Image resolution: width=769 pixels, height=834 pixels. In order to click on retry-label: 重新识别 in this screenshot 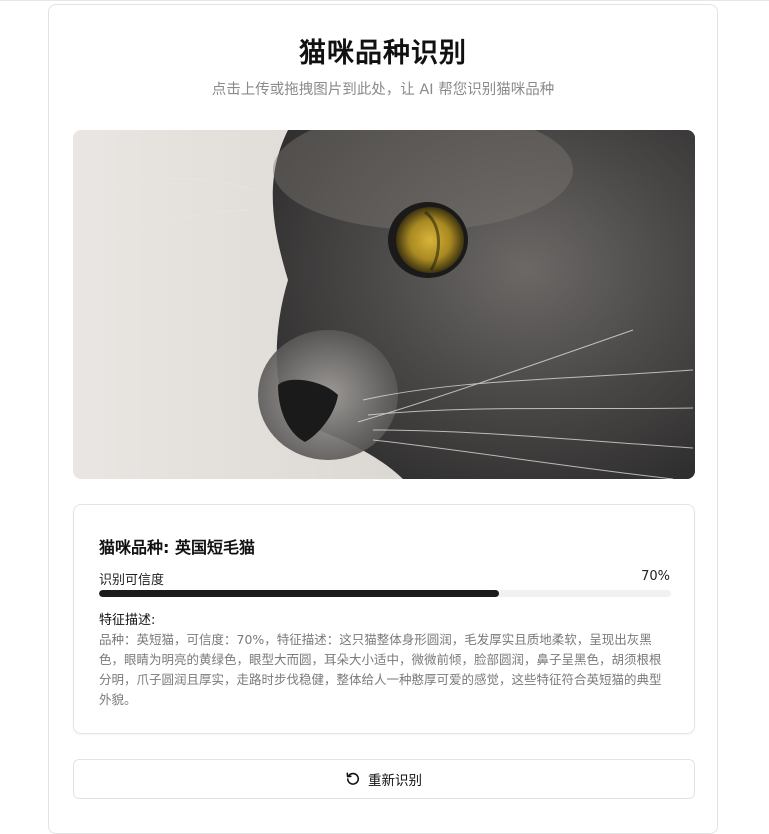, I will do `click(395, 780)`.